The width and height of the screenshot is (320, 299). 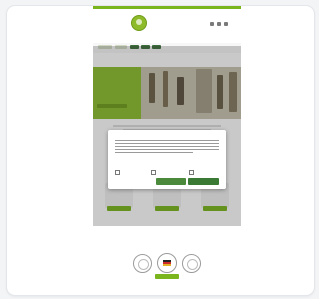 I want to click on quality-seal-icon, so click(x=142, y=263).